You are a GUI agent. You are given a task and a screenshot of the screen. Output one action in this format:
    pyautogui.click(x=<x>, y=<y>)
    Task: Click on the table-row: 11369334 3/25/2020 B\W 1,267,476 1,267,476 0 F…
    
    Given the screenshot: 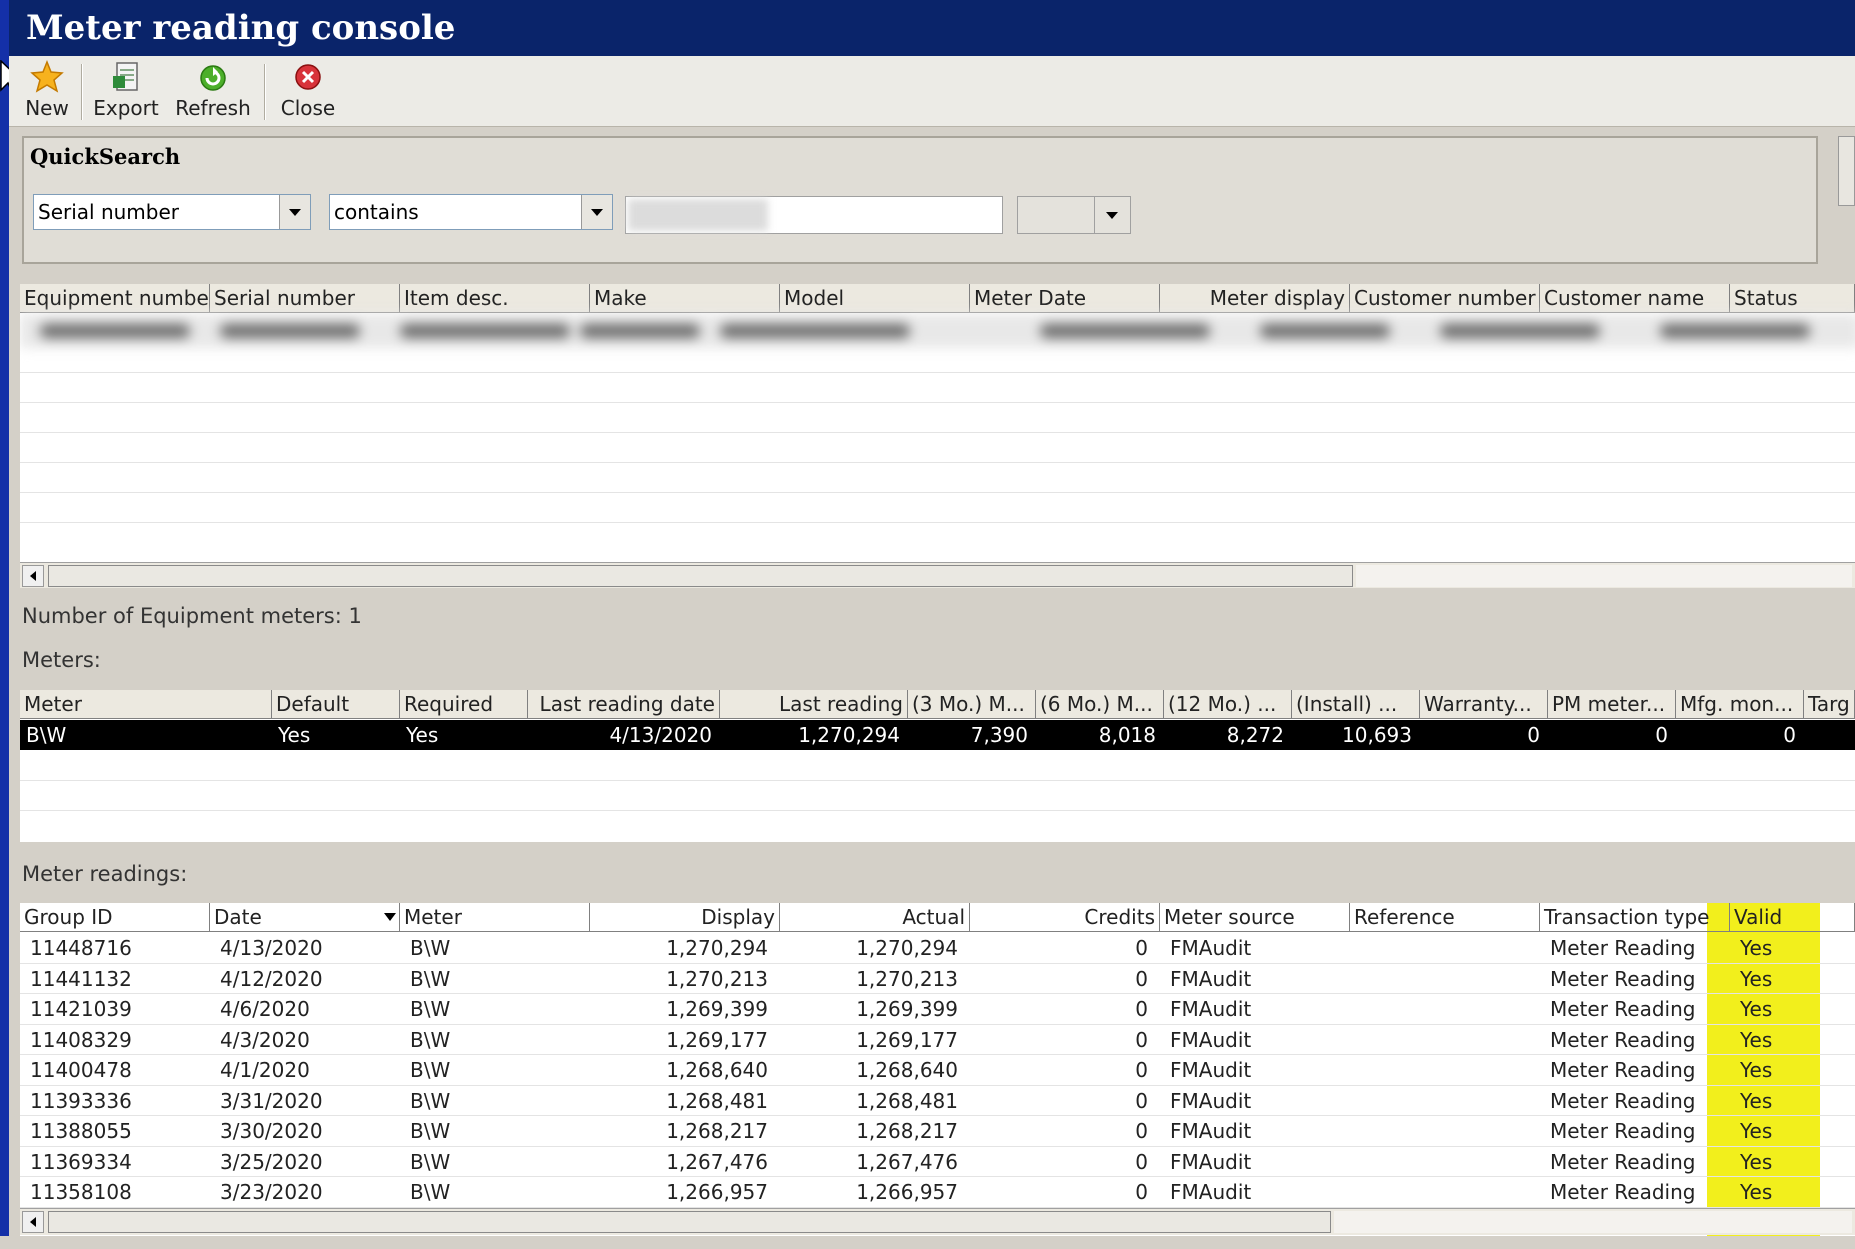 What is the action you would take?
    pyautogui.click(x=937, y=1162)
    